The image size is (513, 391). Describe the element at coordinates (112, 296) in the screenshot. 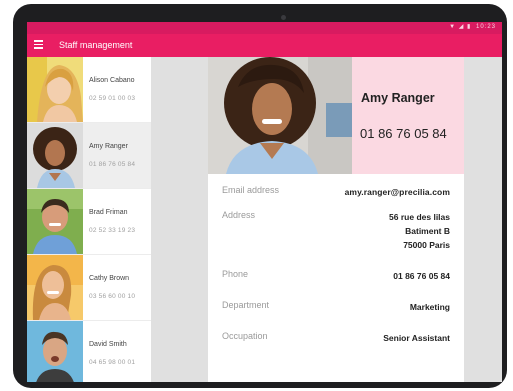

I see `staff-phone: 03 56 60 00 10` at that location.